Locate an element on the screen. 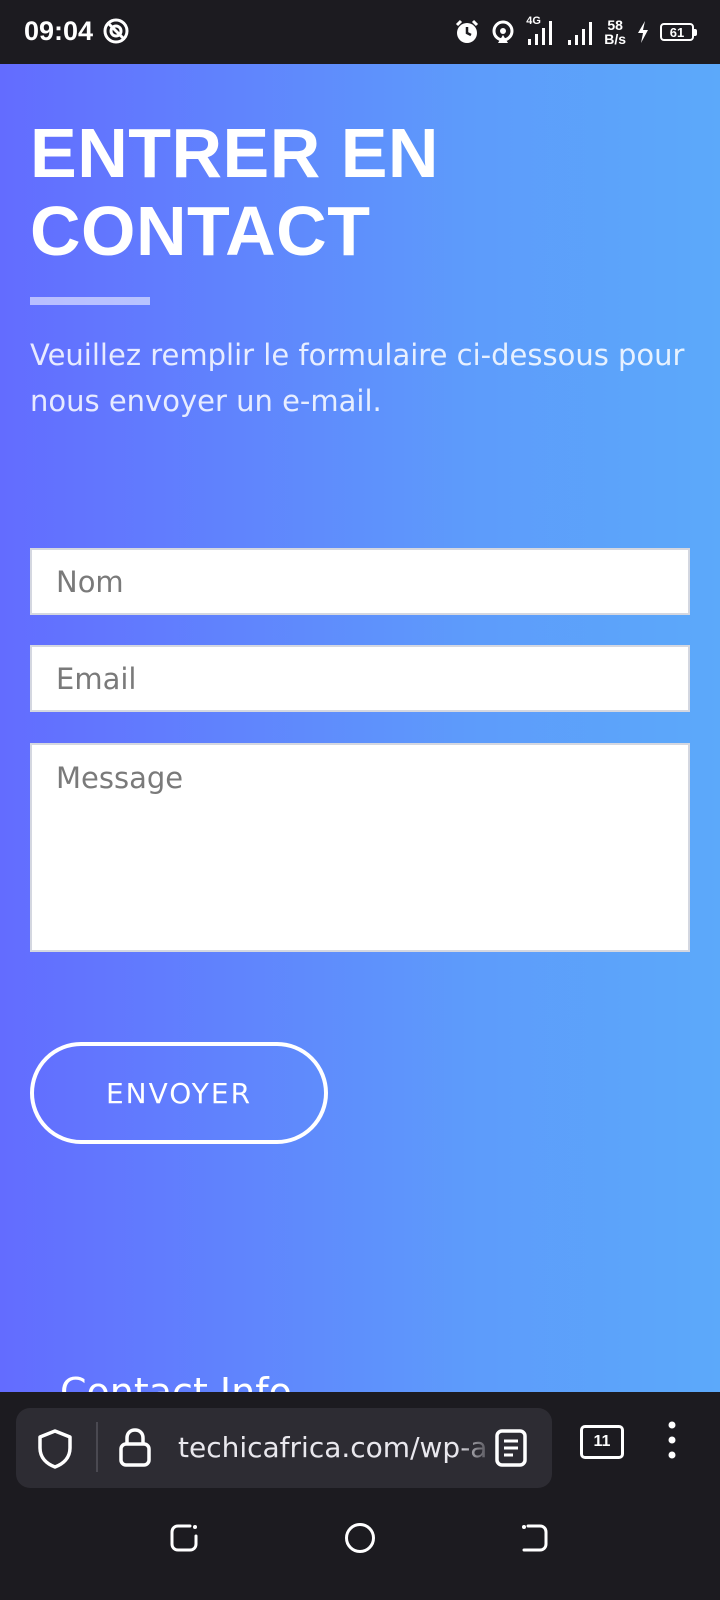  address-bar: techicafrica.com/wp-a is located at coordinates (284, 1448).